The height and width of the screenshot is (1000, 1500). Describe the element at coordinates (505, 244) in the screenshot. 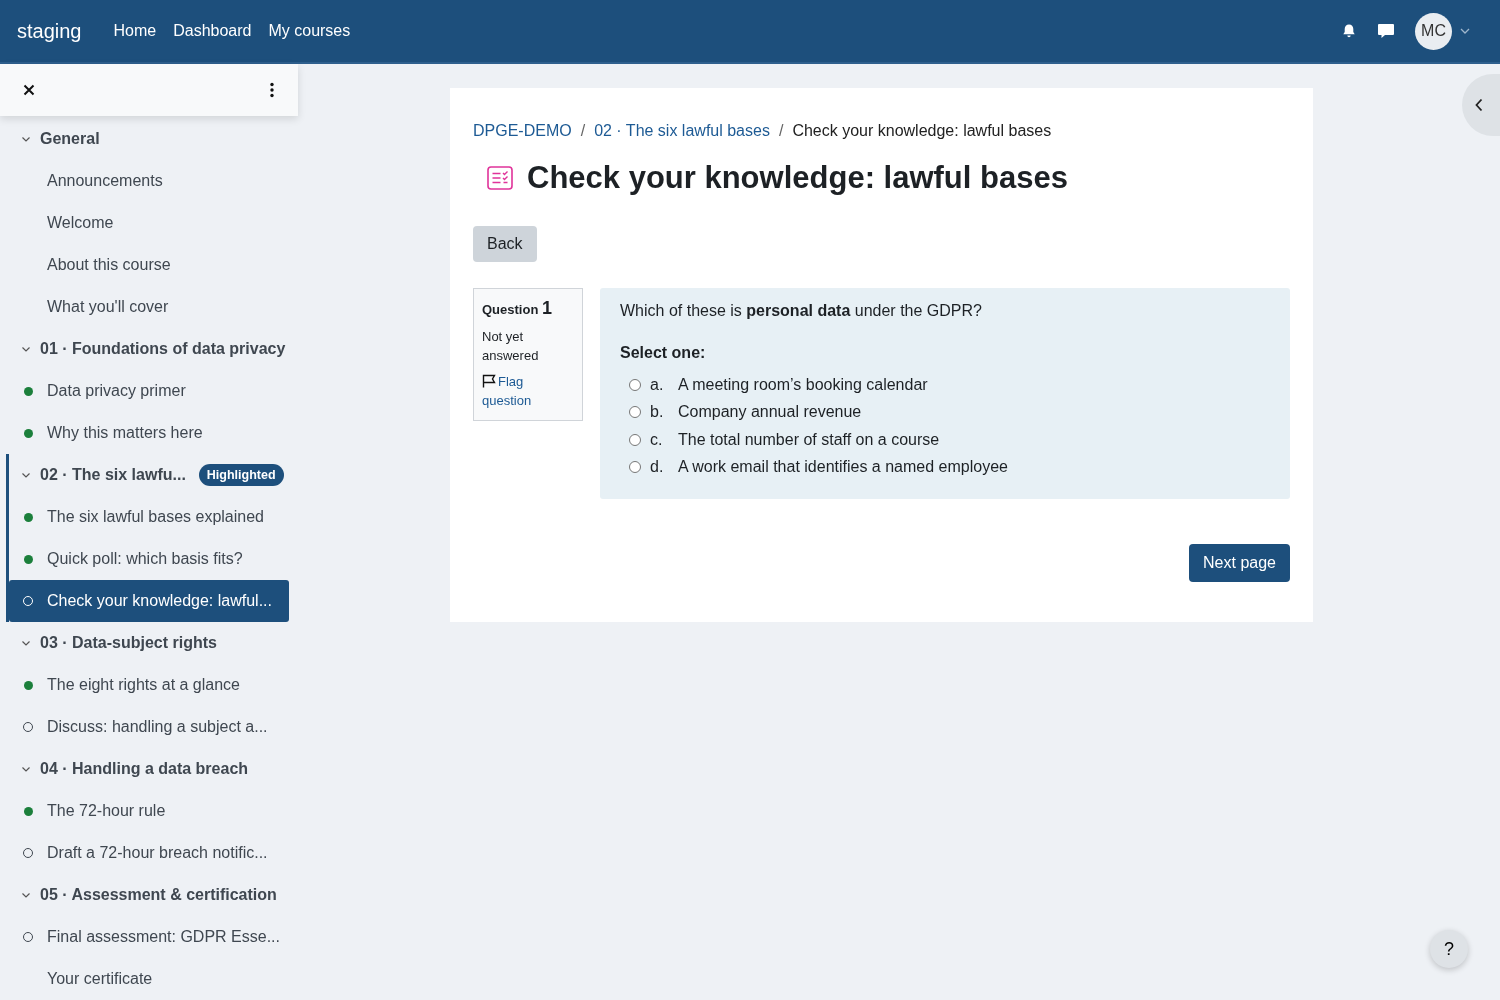

I see `back-button: Back` at that location.